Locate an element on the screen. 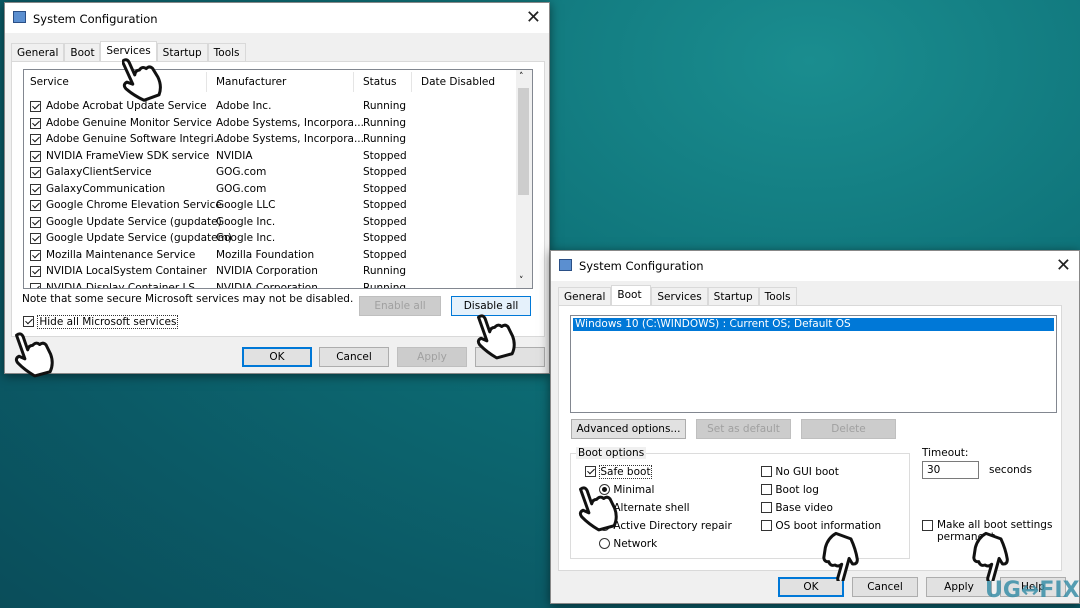  set-default-button: Set as default is located at coordinates (743, 429).